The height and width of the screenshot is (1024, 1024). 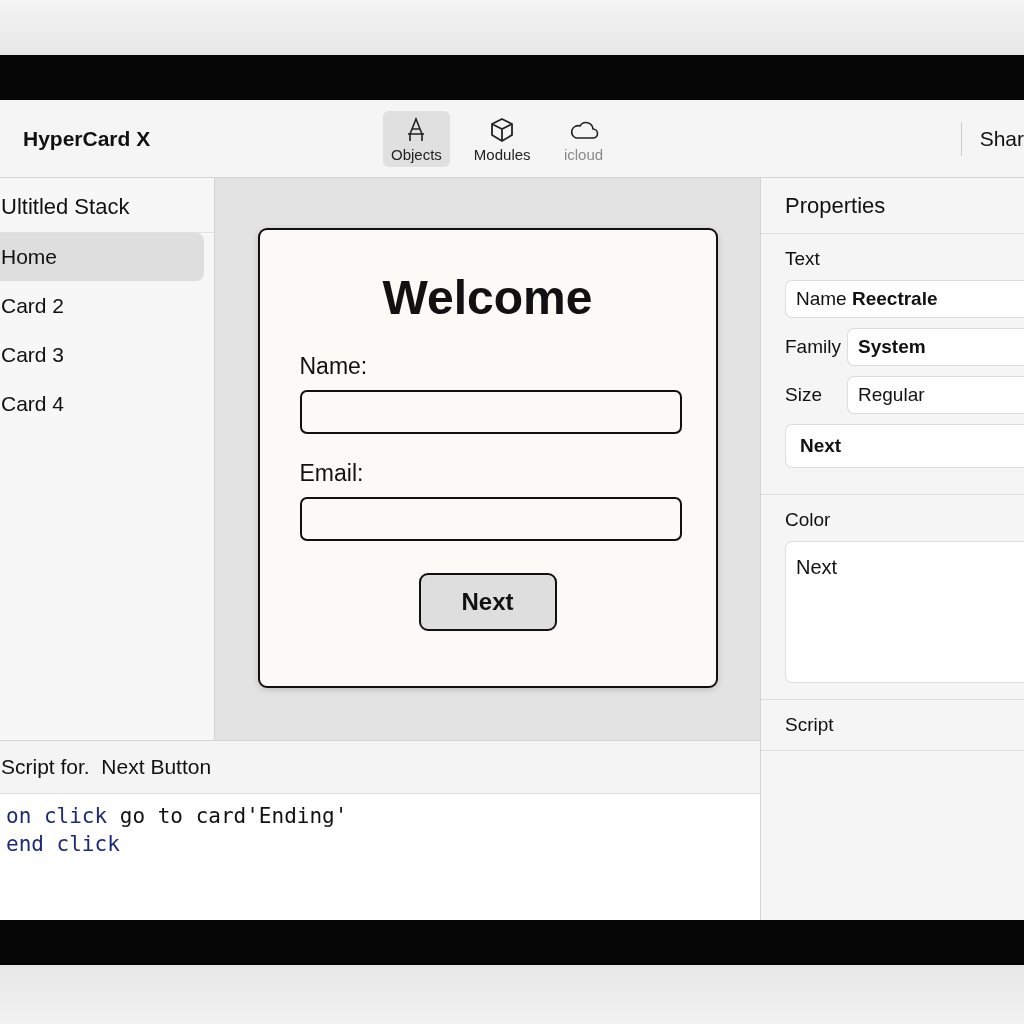 I want to click on section-label: Text, so click(x=803, y=259).